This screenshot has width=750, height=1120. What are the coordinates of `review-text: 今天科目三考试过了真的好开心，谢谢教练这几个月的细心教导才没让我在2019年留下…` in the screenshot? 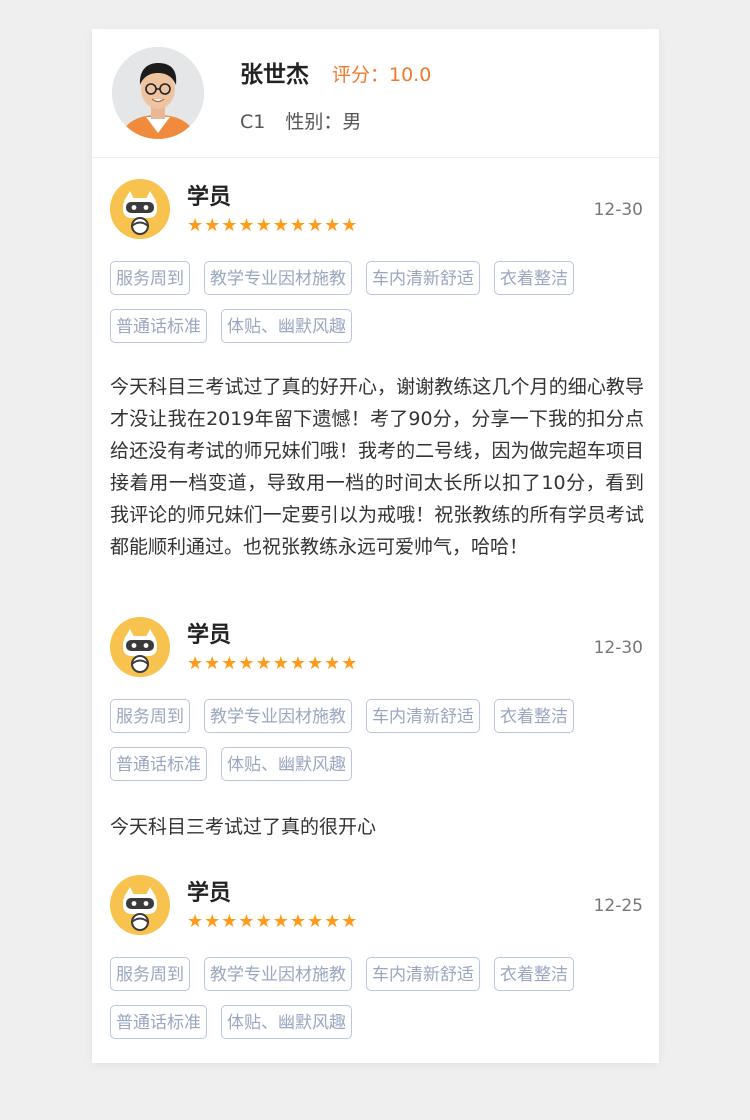 It's located at (377, 467).